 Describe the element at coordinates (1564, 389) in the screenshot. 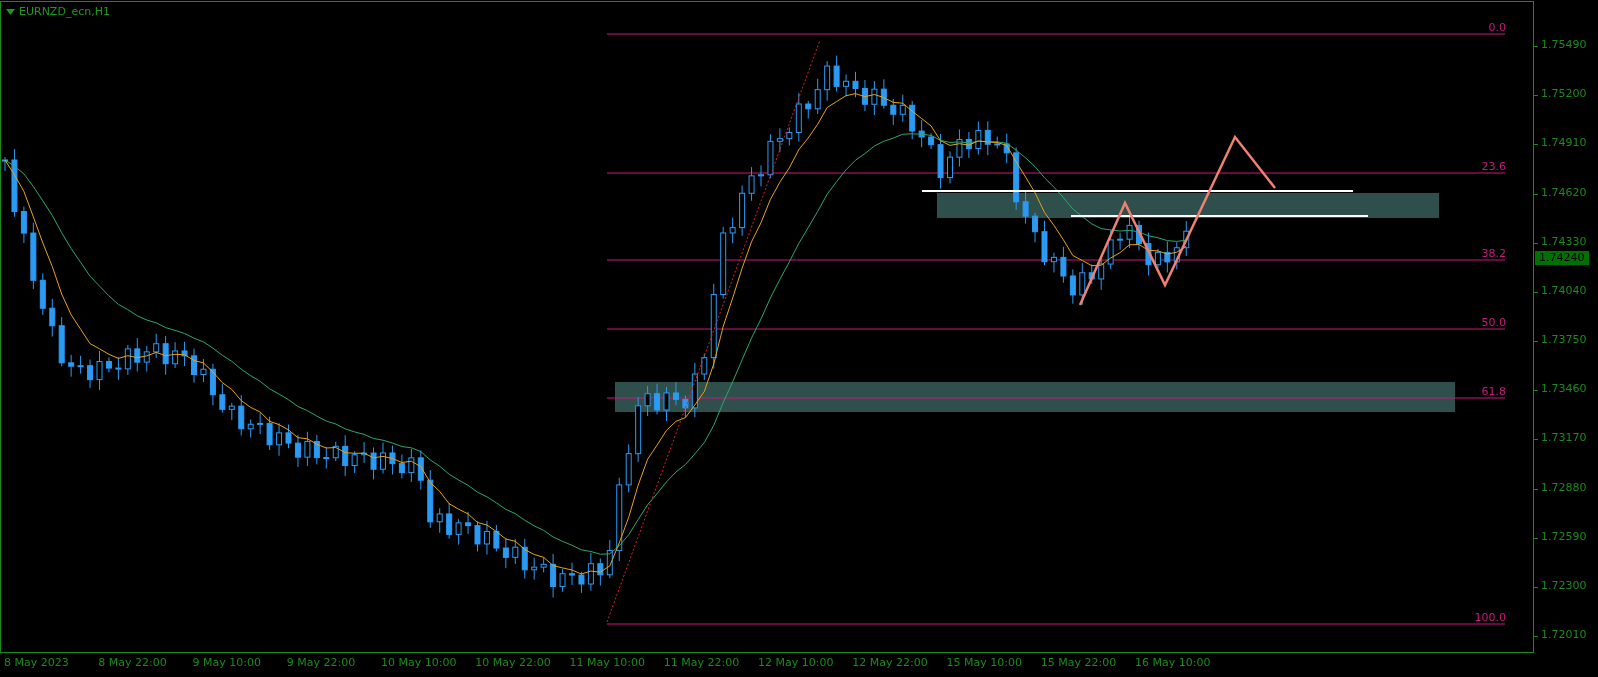

I see `price-axis-label: 1.73460` at that location.